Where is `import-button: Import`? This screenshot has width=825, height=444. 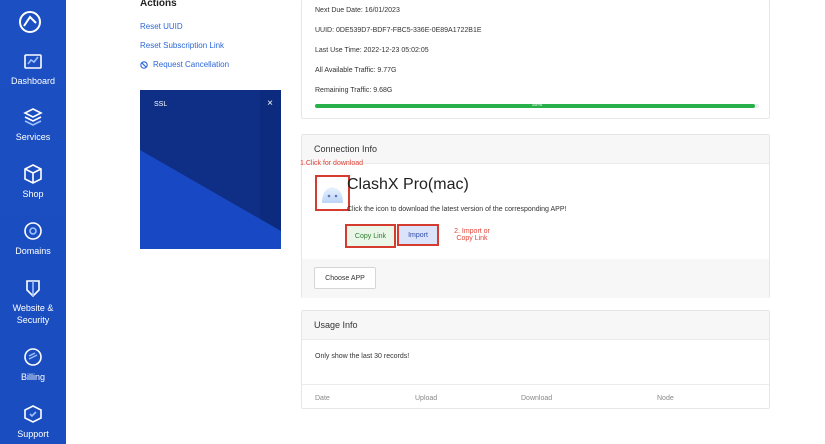
import-button: Import is located at coordinates (418, 235).